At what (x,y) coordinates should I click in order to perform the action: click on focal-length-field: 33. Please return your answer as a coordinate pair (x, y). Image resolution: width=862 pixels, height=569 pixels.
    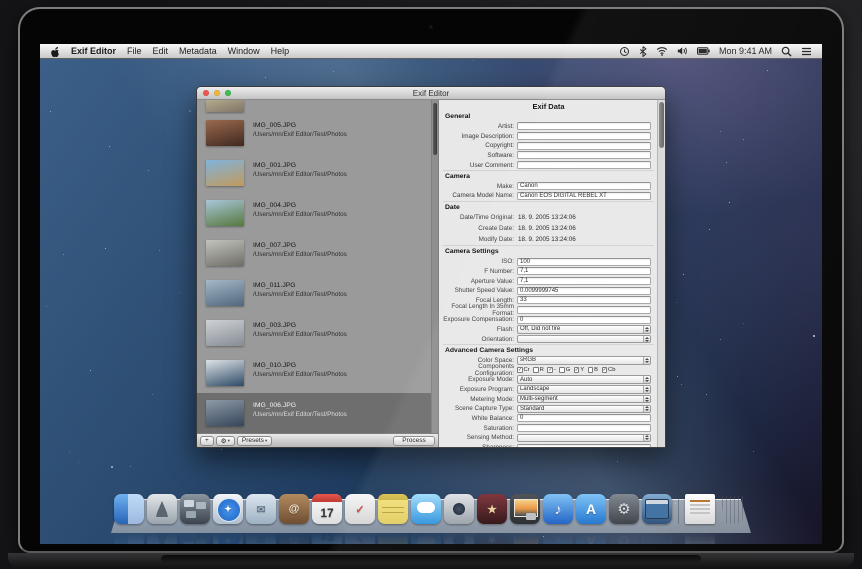
    Looking at the image, I should click on (584, 300).